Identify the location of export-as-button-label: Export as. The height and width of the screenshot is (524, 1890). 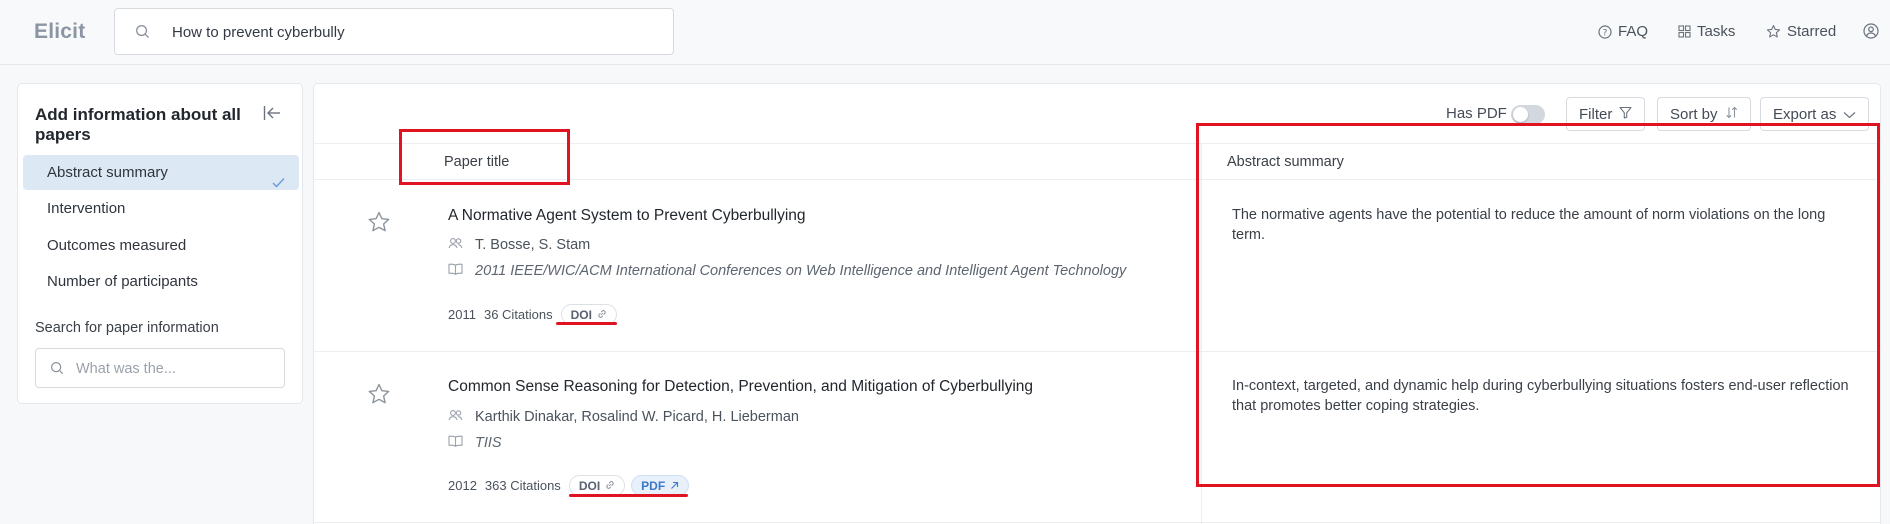
(1805, 114).